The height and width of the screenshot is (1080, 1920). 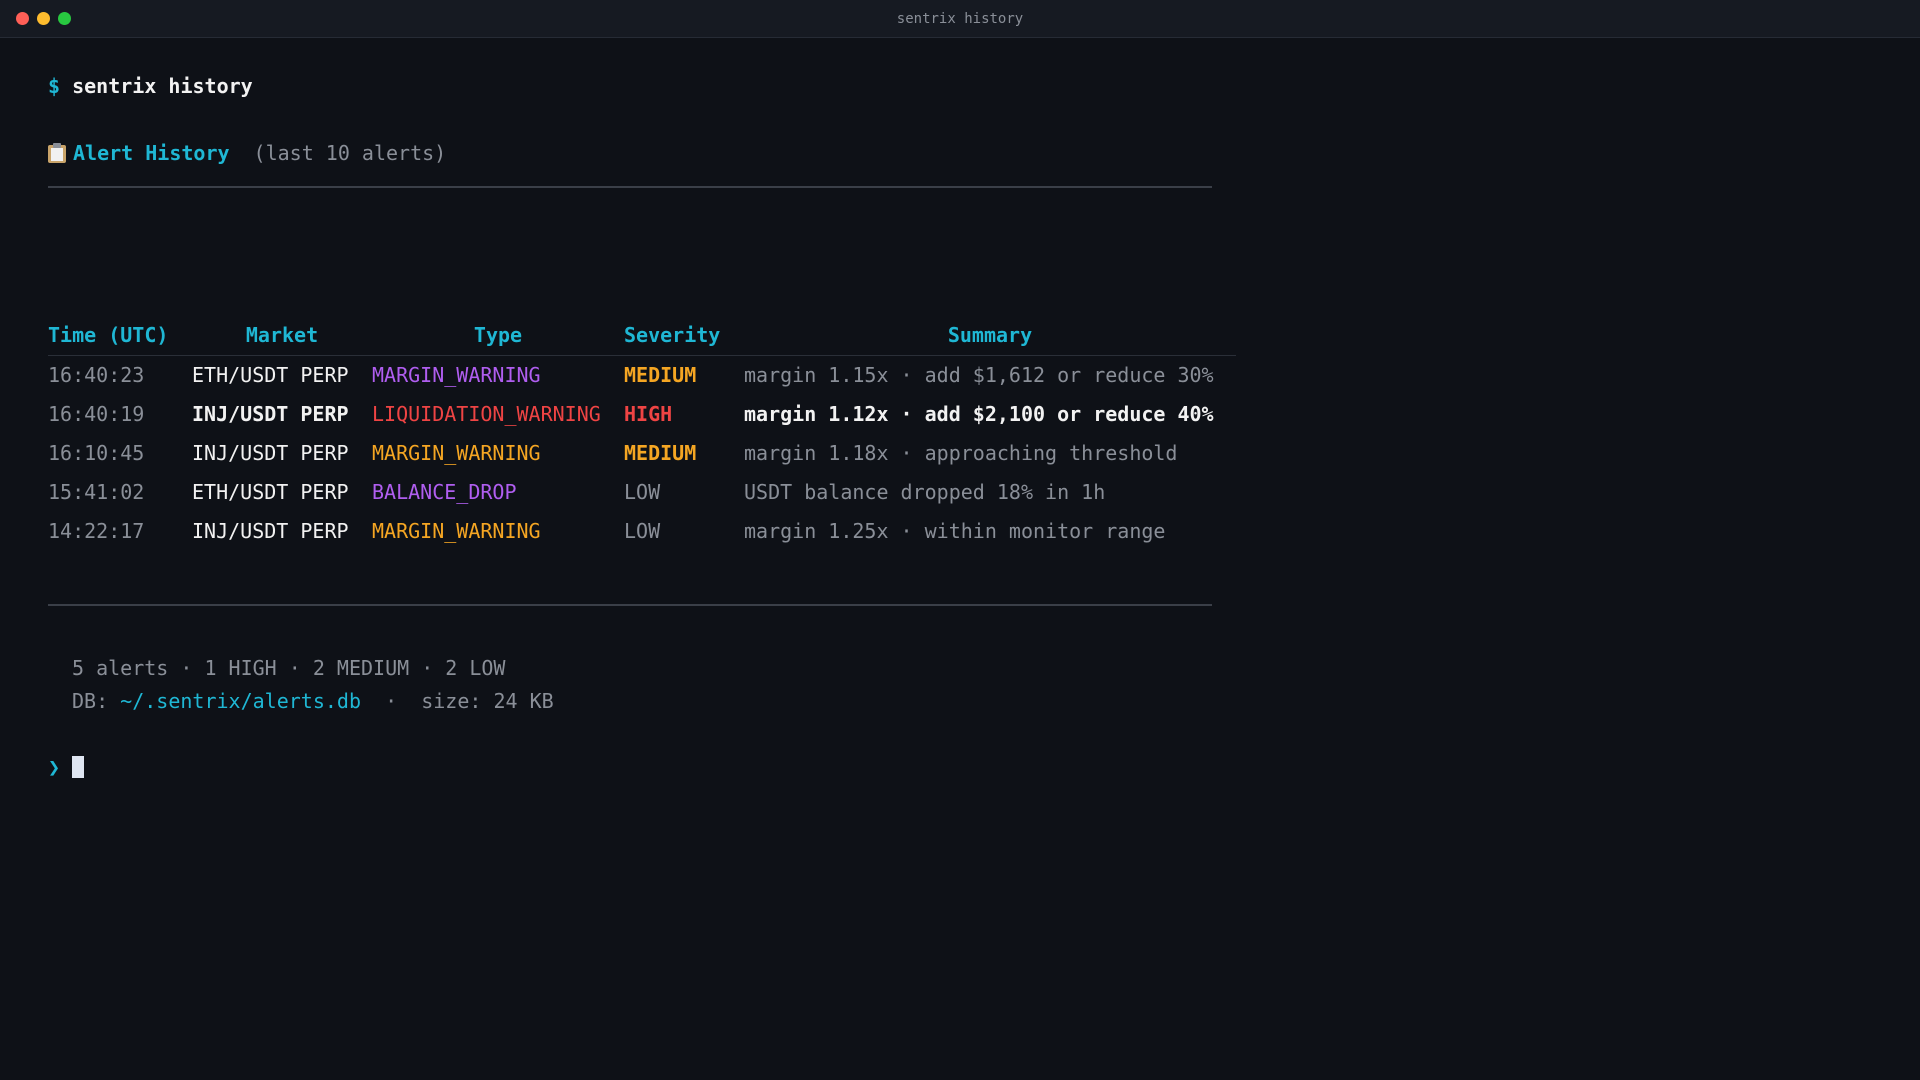 What do you see at coordinates (57, 153) in the screenshot?
I see `clipboard-icon` at bounding box center [57, 153].